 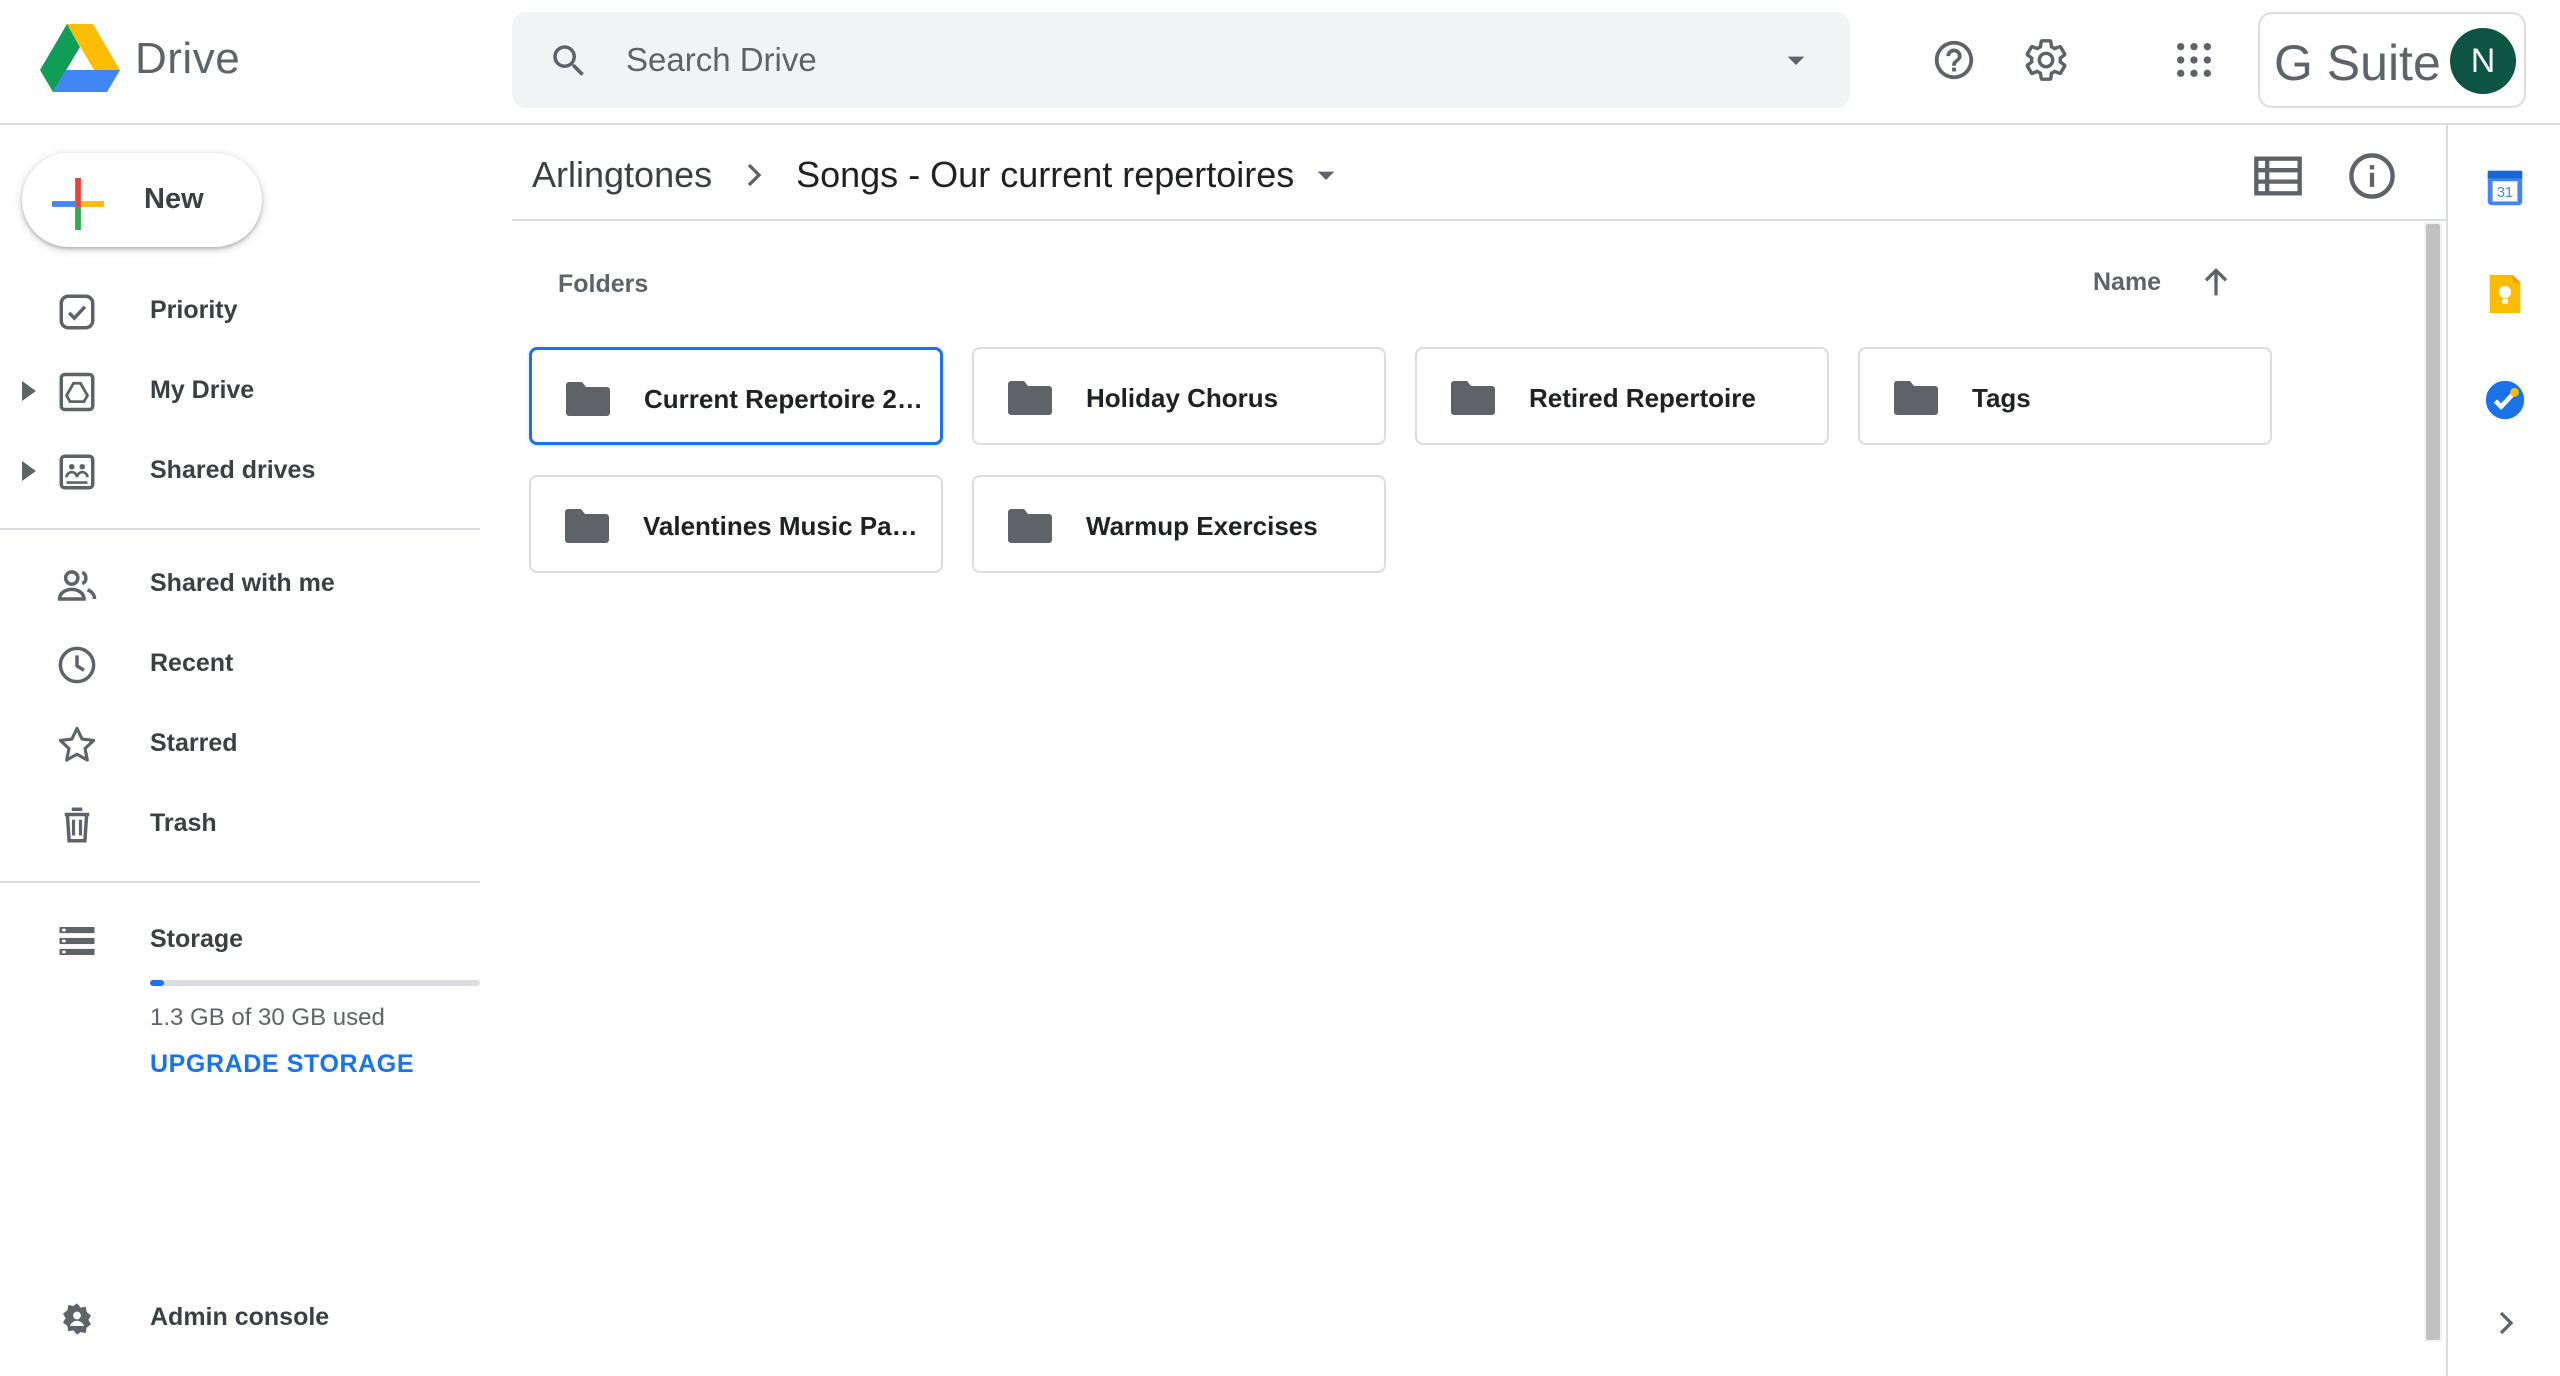 I want to click on folder-card: Current Repertoire 2019-2020, so click(x=736, y=396).